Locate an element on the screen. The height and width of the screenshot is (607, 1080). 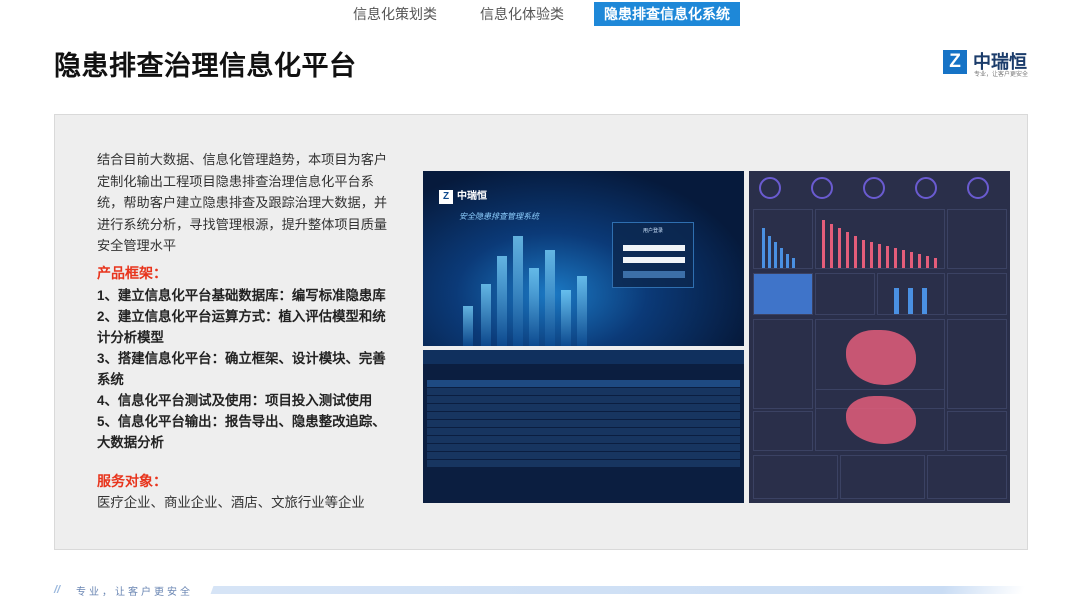
service-title: 服务对象： is located at coordinates (132, 481).